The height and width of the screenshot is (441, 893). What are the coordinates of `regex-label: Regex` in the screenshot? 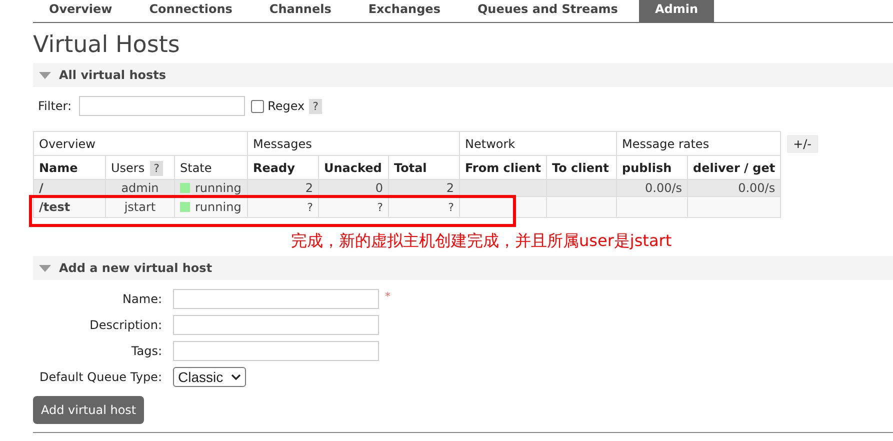 It's located at (286, 106).